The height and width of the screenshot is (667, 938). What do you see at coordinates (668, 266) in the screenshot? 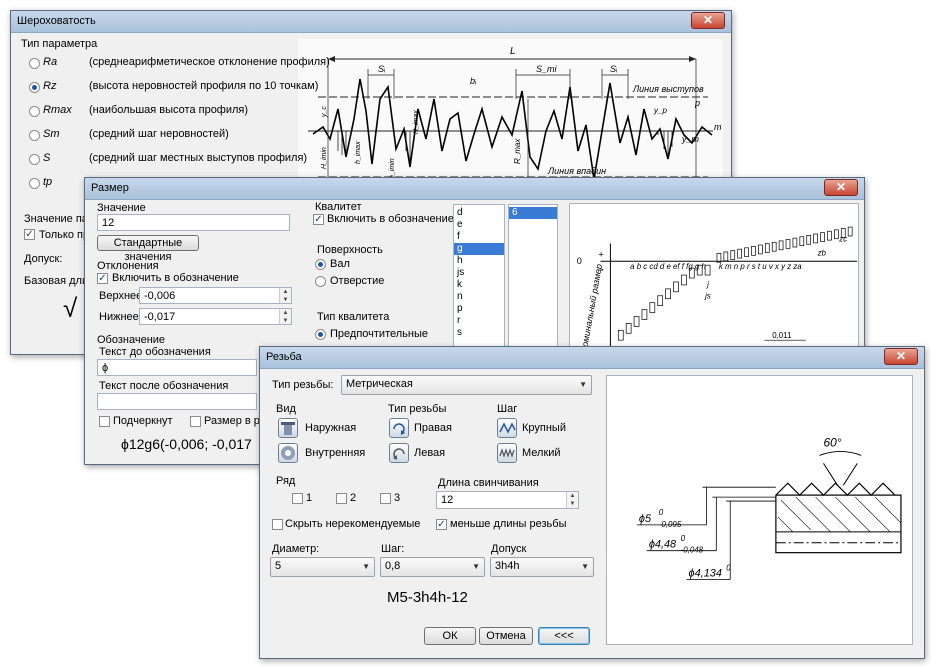
I see `chart-letters-top: a b c cd d e ef f fg g h` at bounding box center [668, 266].